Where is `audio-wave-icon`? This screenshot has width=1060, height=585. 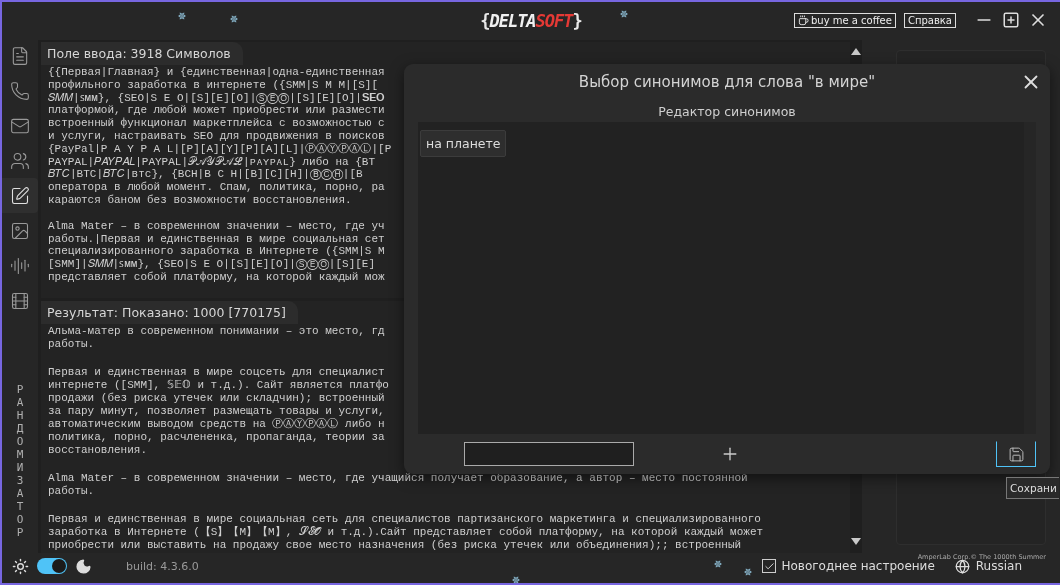
audio-wave-icon is located at coordinates (20, 265).